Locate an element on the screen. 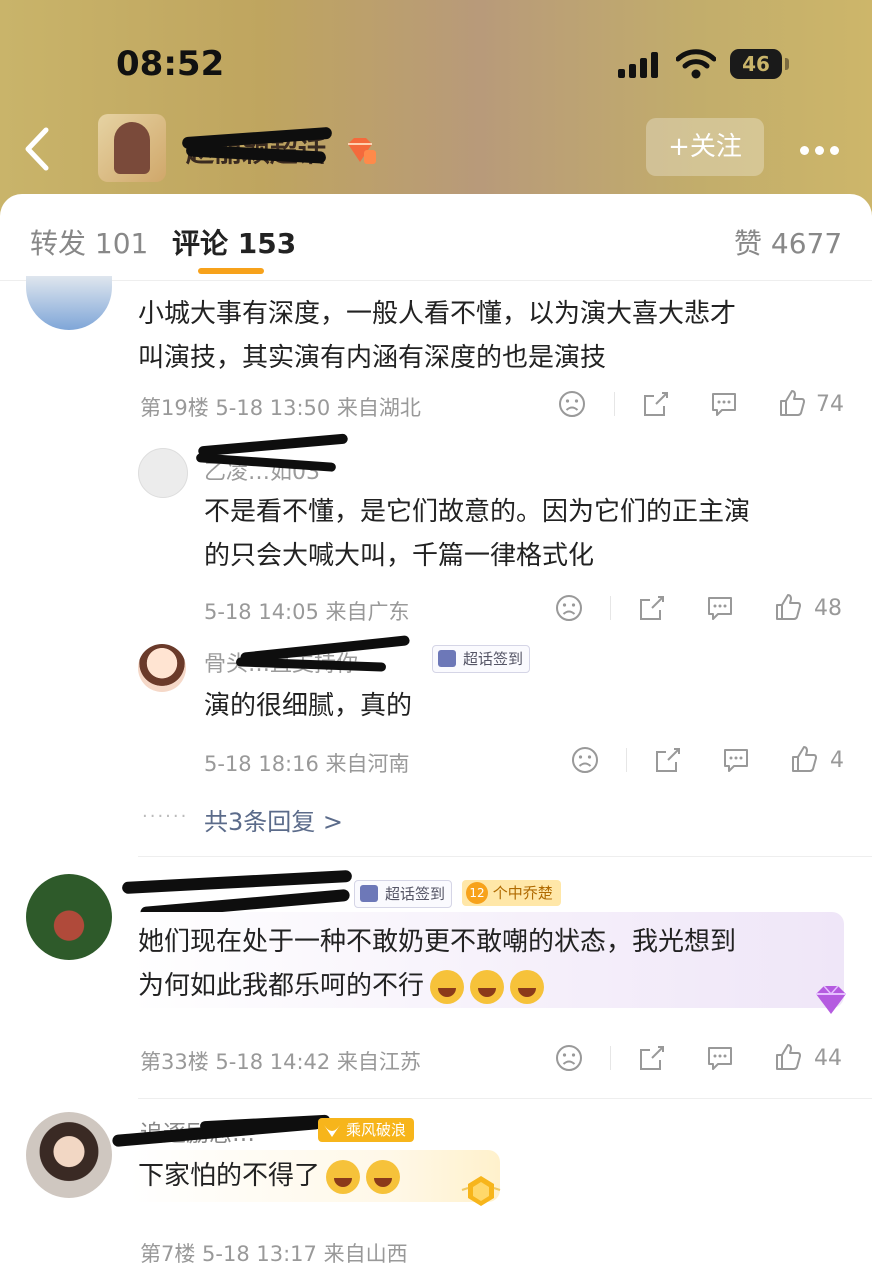 This screenshot has width=872, height=1280. gem-level-icon is located at coordinates (362, 151).